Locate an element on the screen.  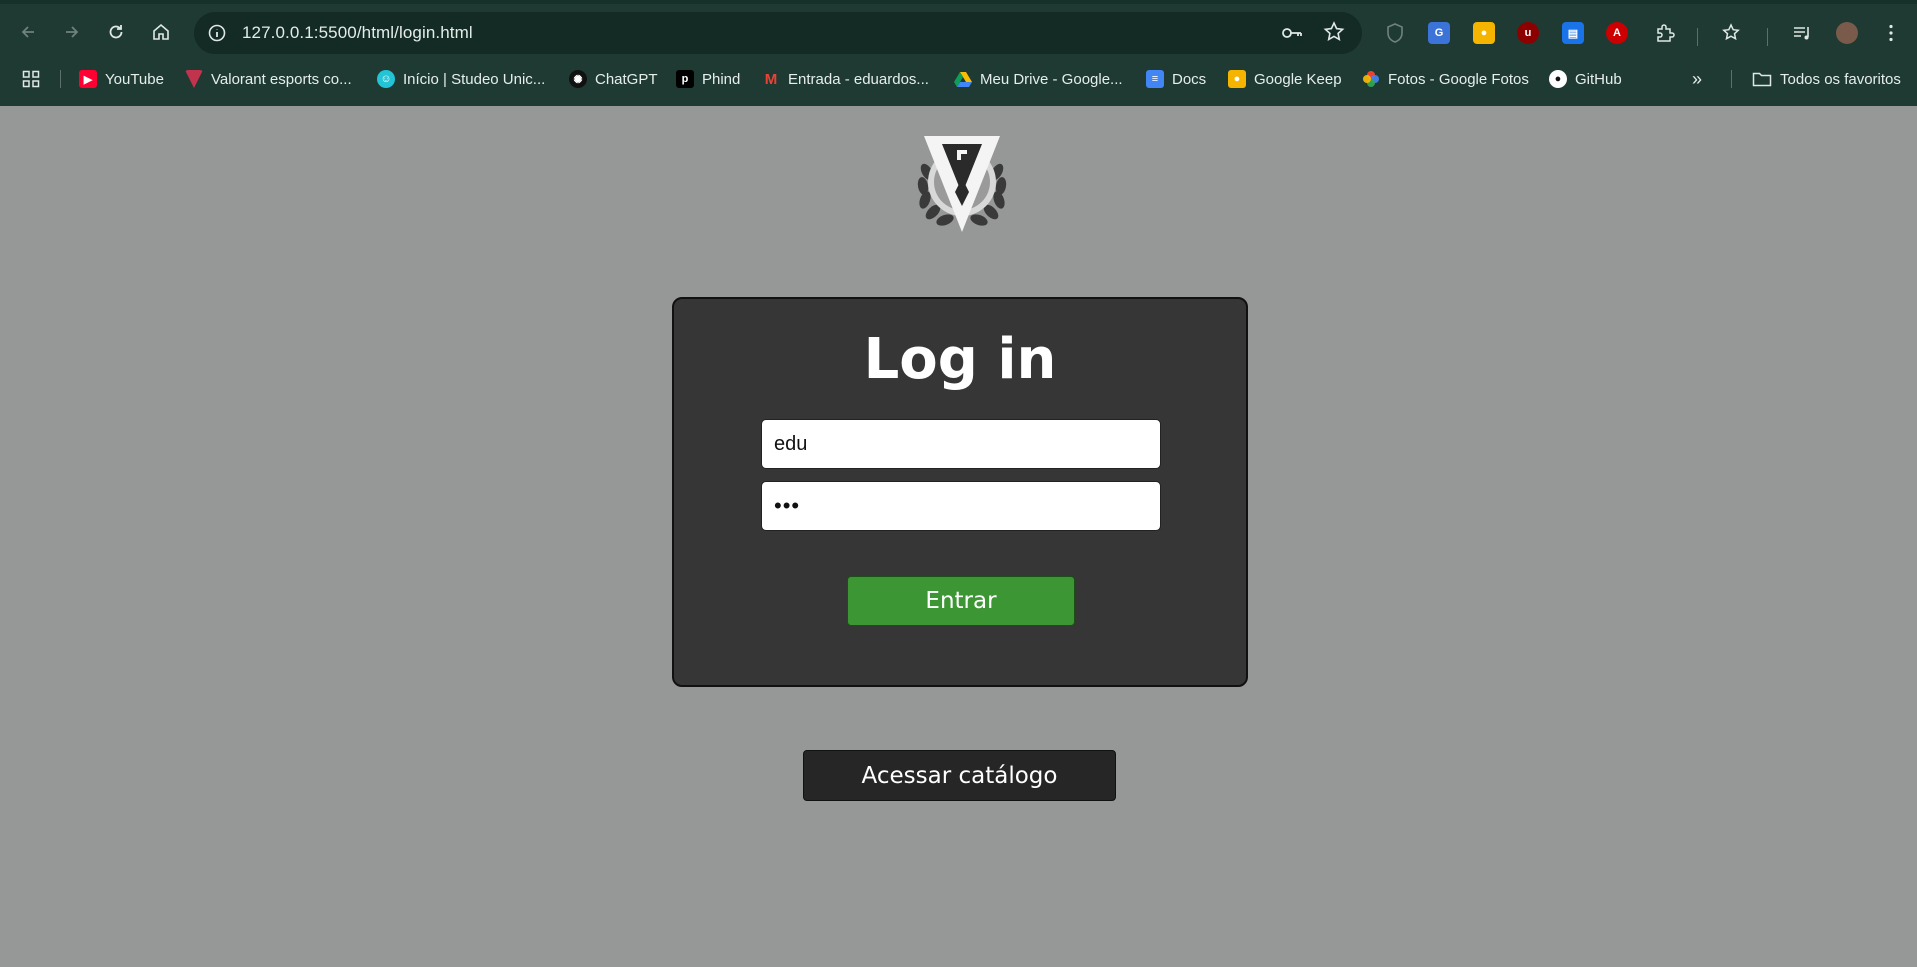
home-icon is located at coordinates (161, 31).